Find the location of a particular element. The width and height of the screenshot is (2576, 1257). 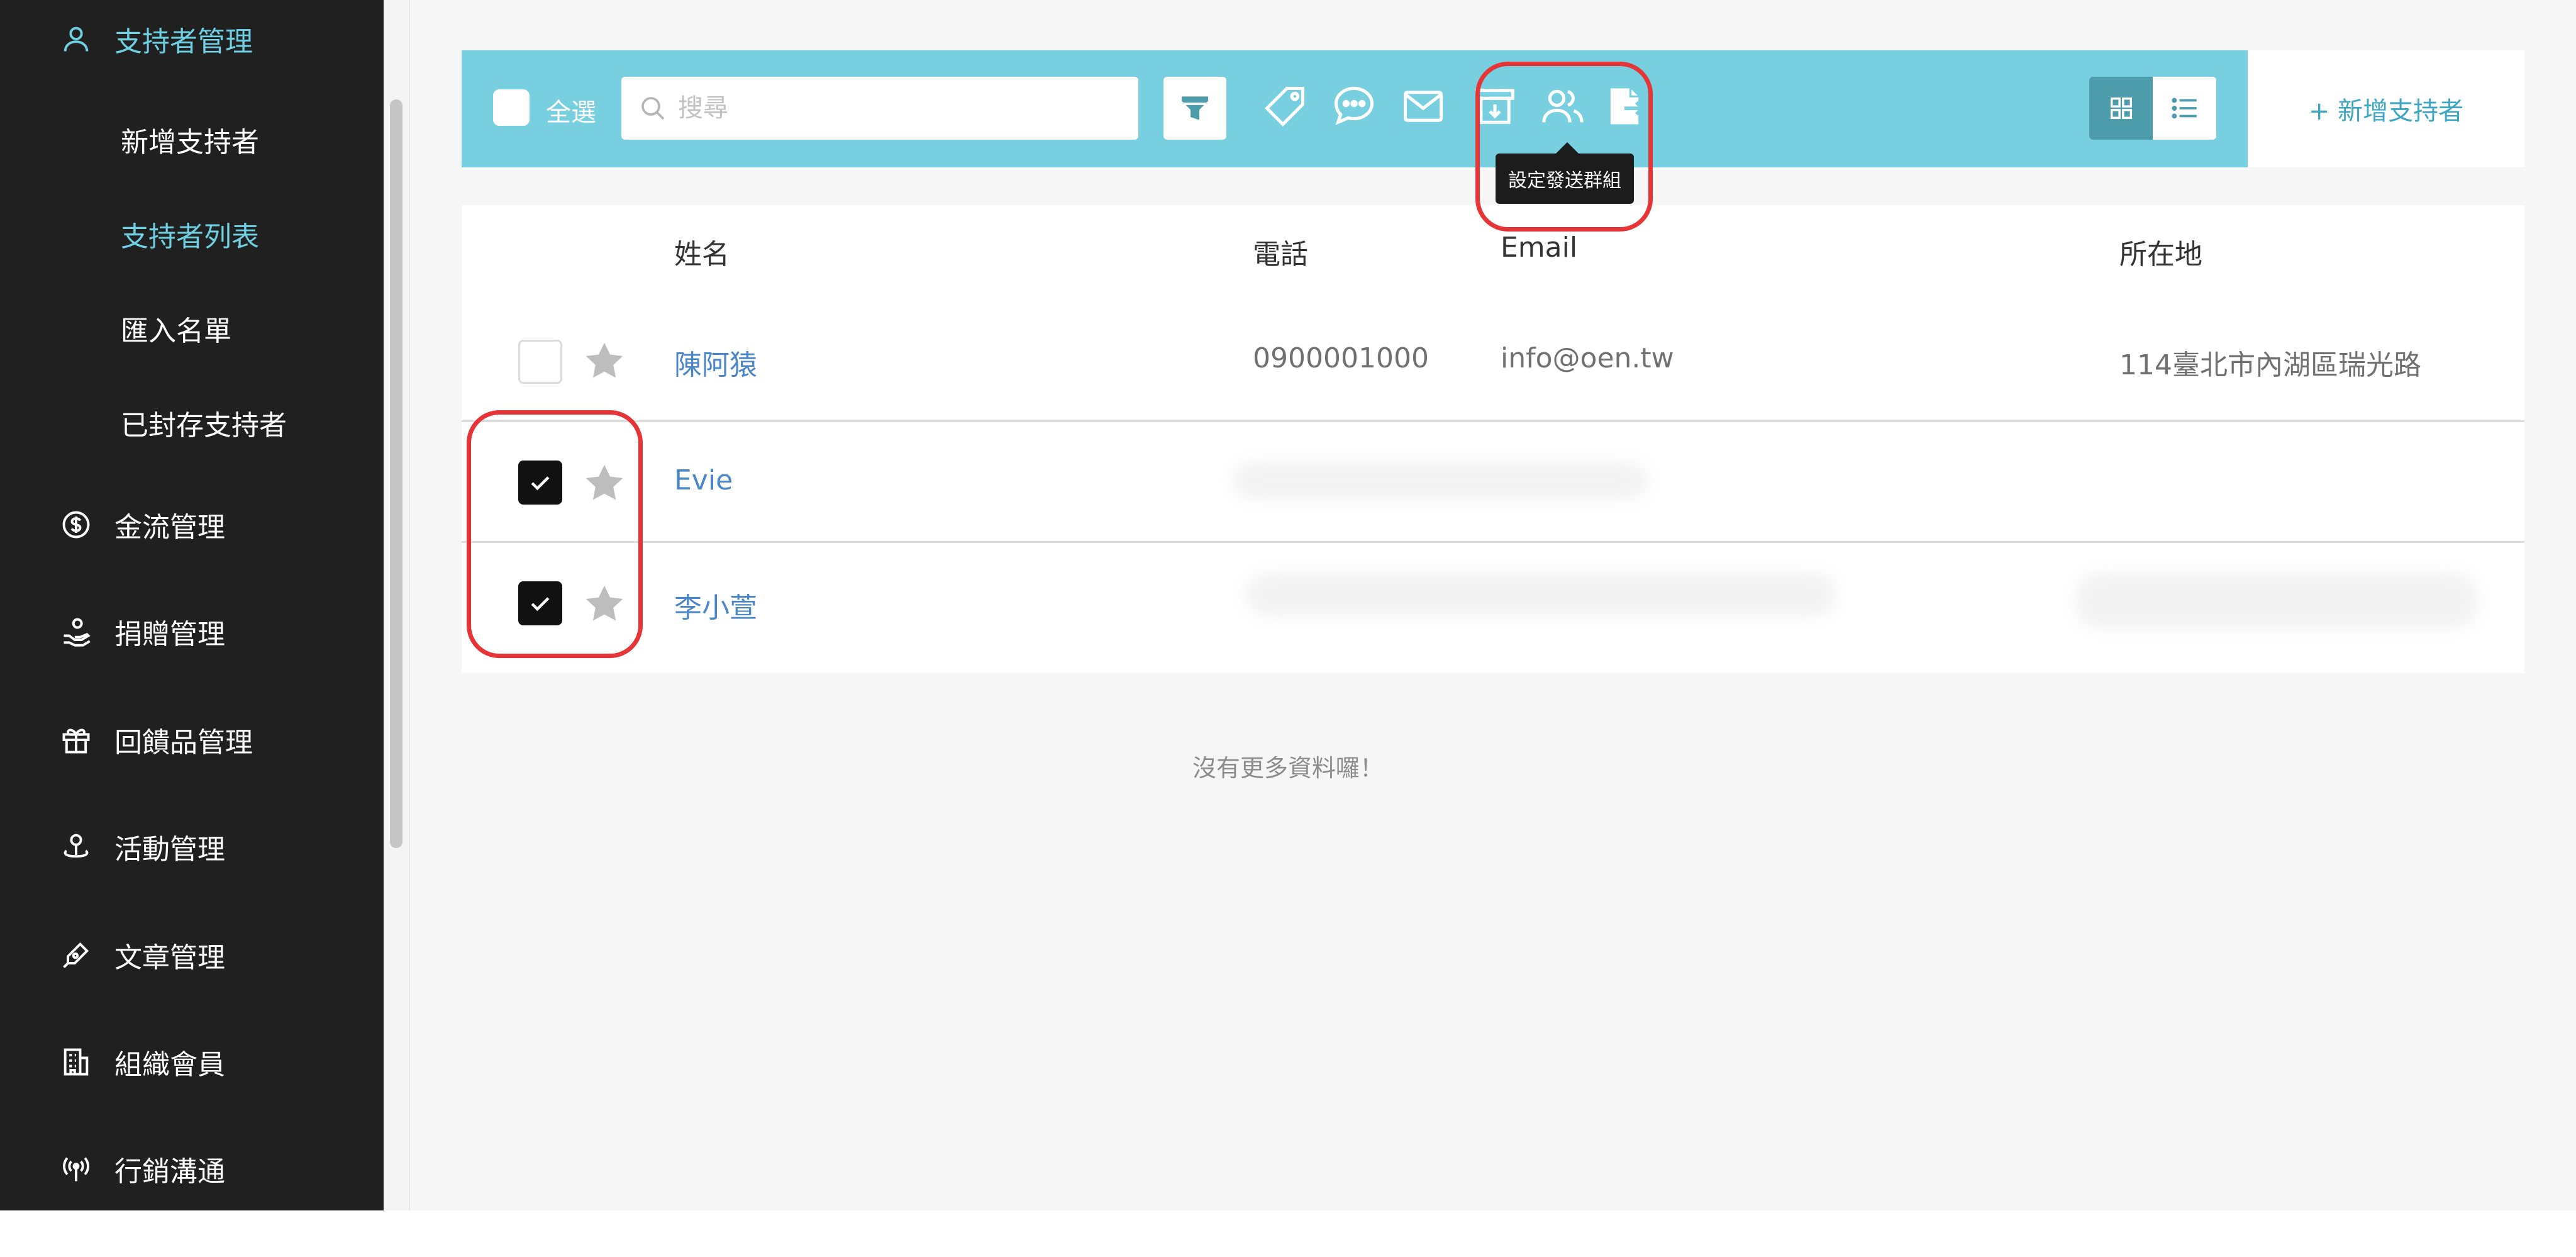

phone-cell: 0900001000 is located at coordinates (1341, 358).